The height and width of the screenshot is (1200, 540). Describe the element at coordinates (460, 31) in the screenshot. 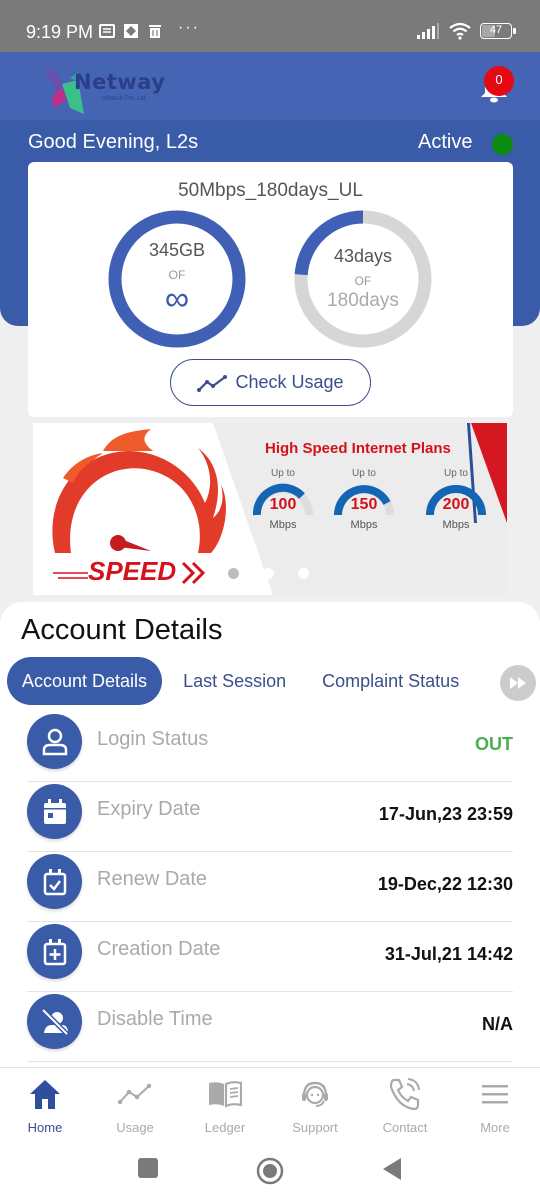

I see `wifi-icon` at that location.